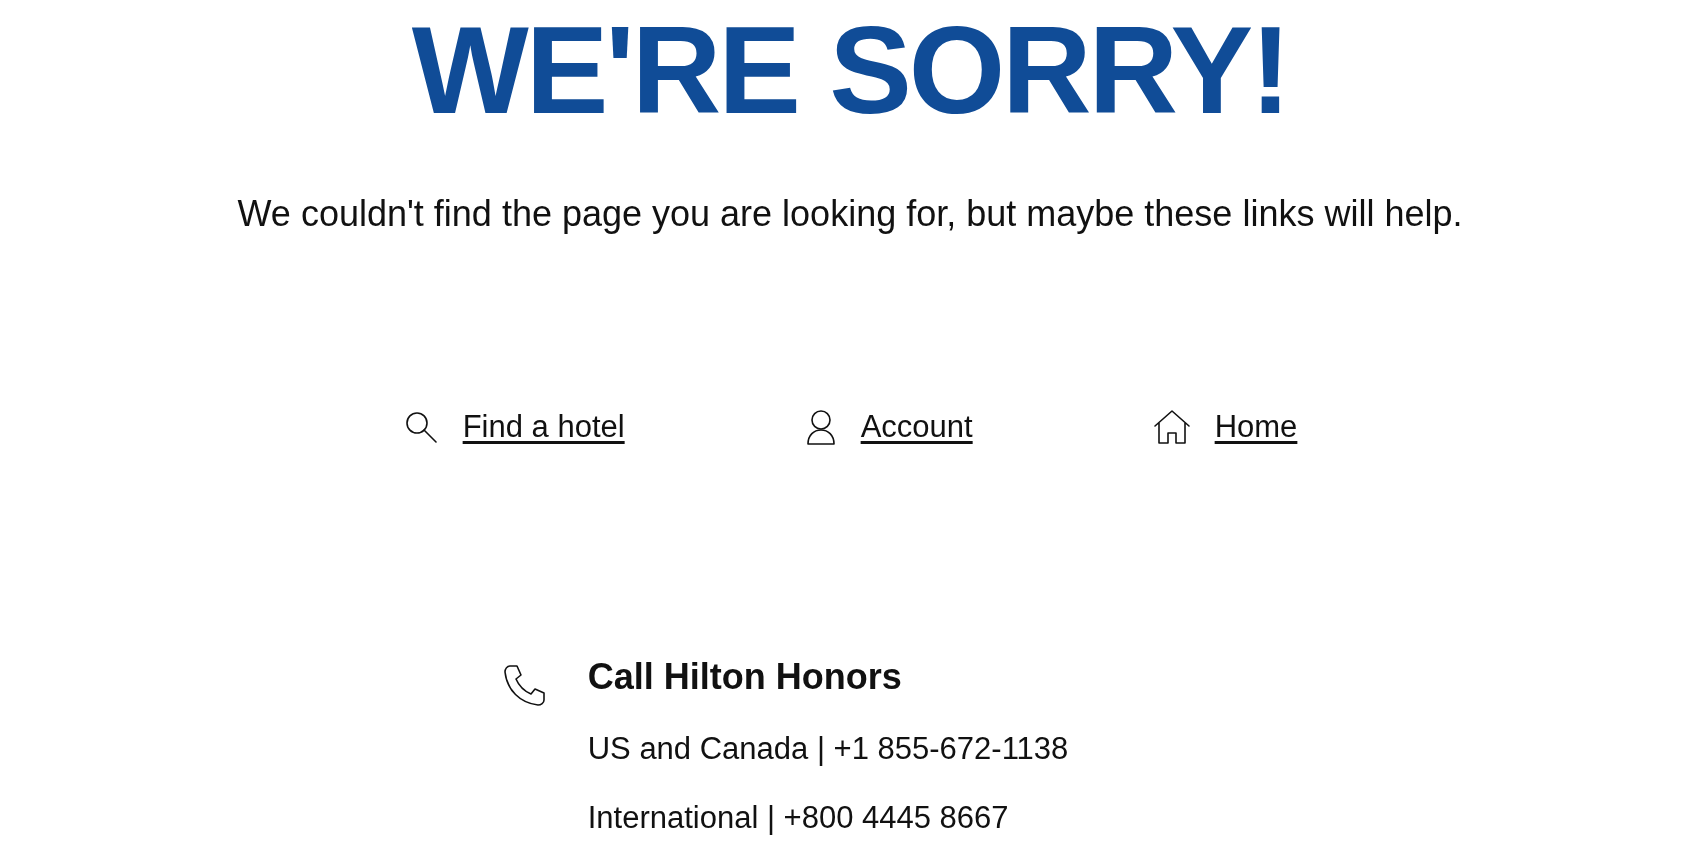 This screenshot has width=1700, height=860. Describe the element at coordinates (850, 214) in the screenshot. I see `error-message: We couldn't find the page you are looking for, but maybe these links will help.` at that location.